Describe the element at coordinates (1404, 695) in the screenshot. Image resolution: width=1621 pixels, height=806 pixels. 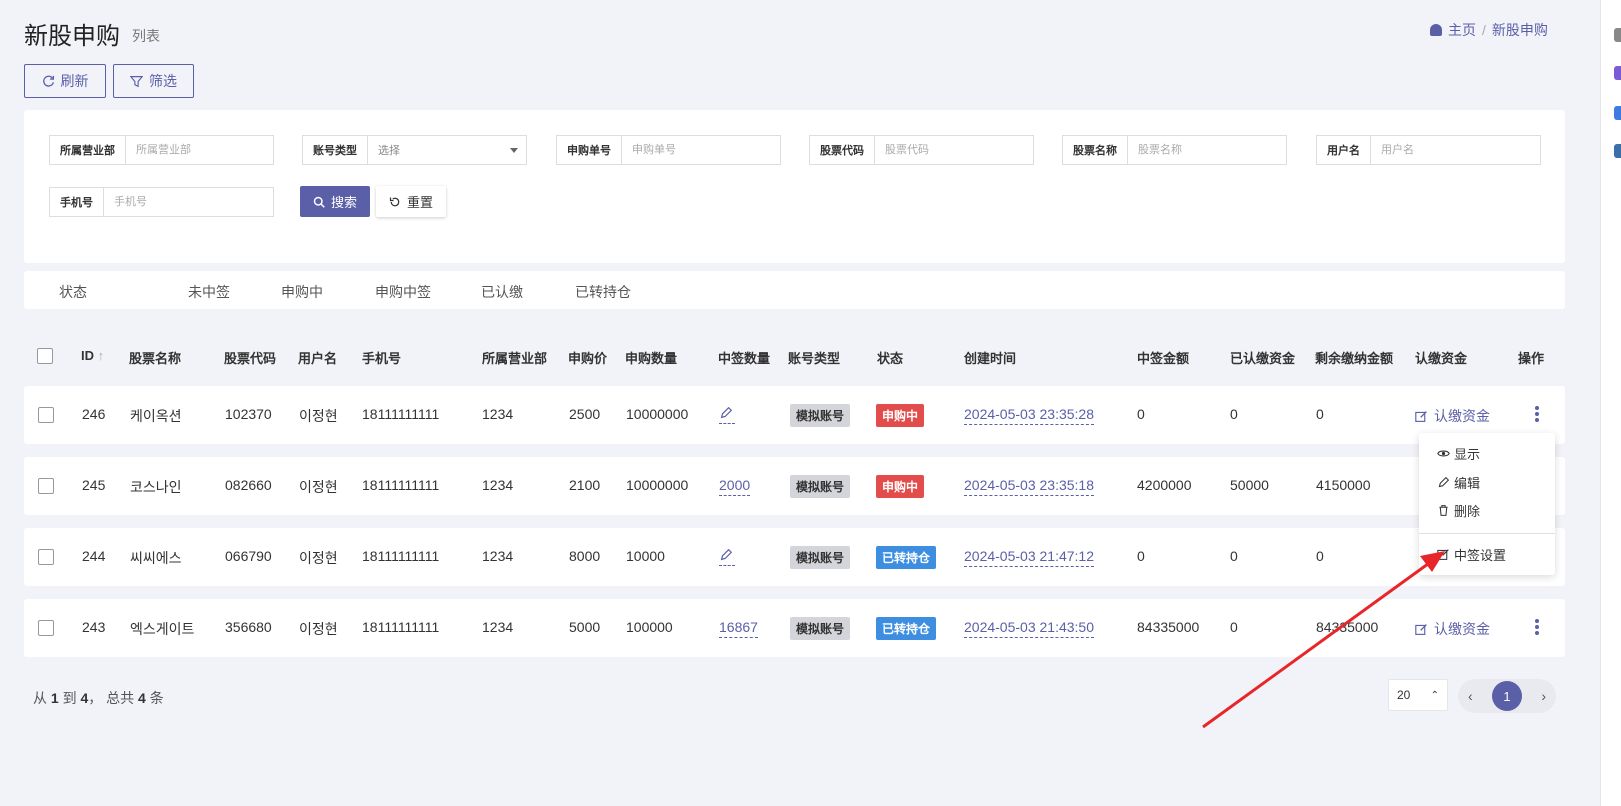
I see `per-page-value: 20` at that location.